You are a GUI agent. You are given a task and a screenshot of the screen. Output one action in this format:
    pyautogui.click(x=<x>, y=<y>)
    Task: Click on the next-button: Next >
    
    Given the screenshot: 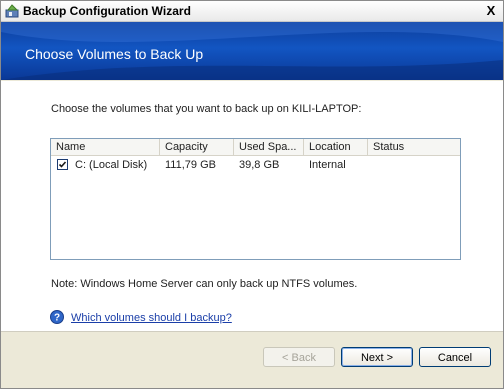 What is the action you would take?
    pyautogui.click(x=377, y=357)
    